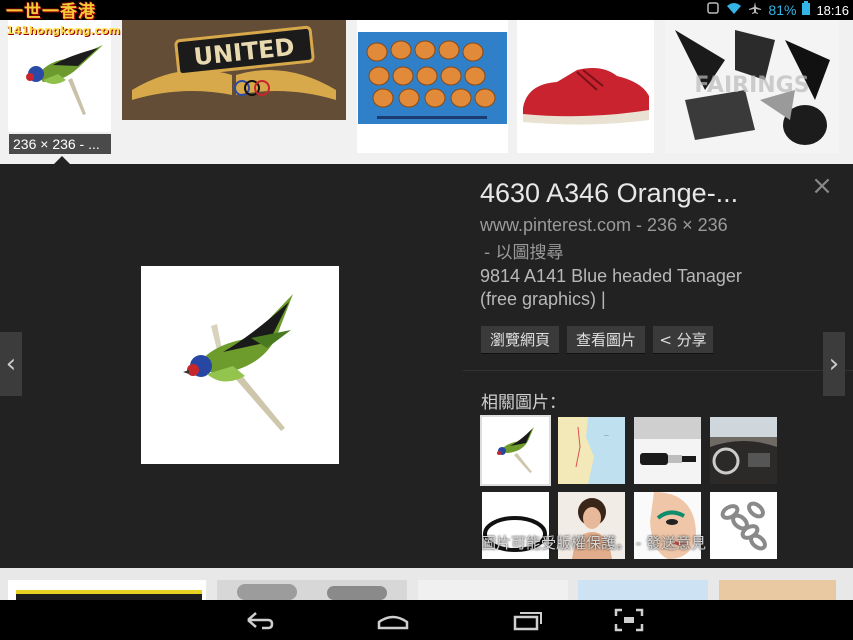  Describe the element at coordinates (593, 542) in the screenshot. I see `copyright-notice: 圖片可能受版權保護。 - 發送意見` at that location.